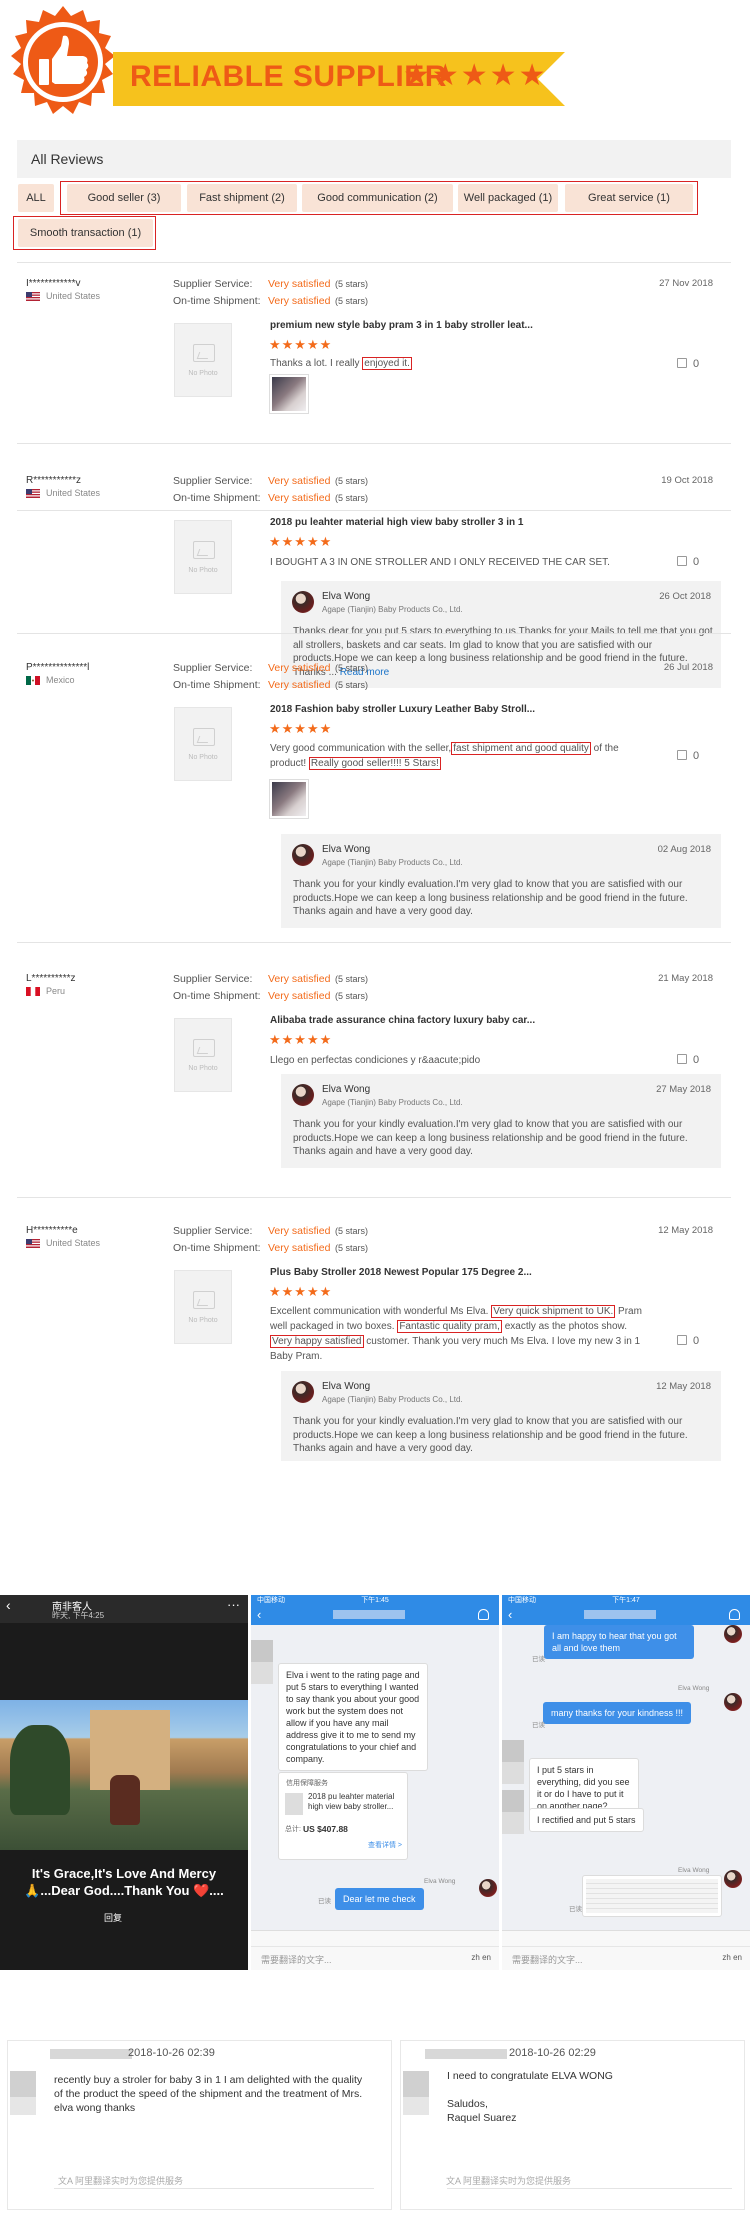 The height and width of the screenshot is (2221, 750). I want to click on moment-time: 昨天, 下午4:25, so click(78, 1615).